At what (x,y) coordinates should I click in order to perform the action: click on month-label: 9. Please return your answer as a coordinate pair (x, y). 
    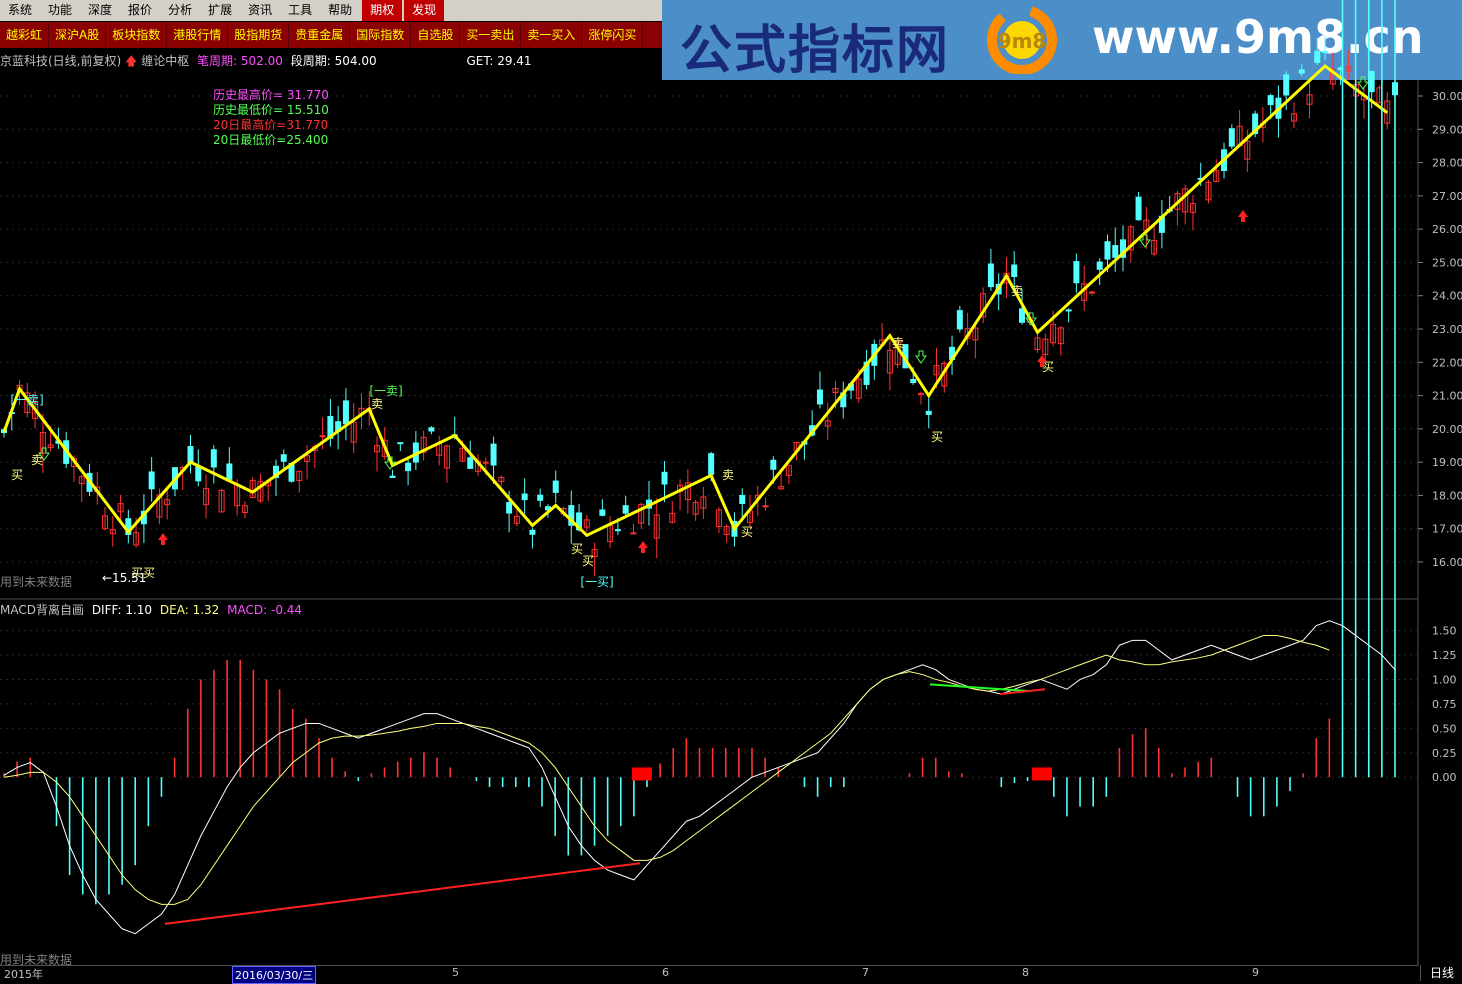
    Looking at the image, I should click on (1255, 972).